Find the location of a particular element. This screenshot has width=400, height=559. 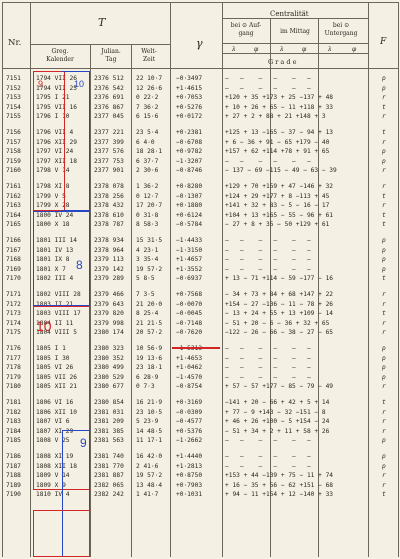

row-nr: 7161 is located at coordinates (13, 186).